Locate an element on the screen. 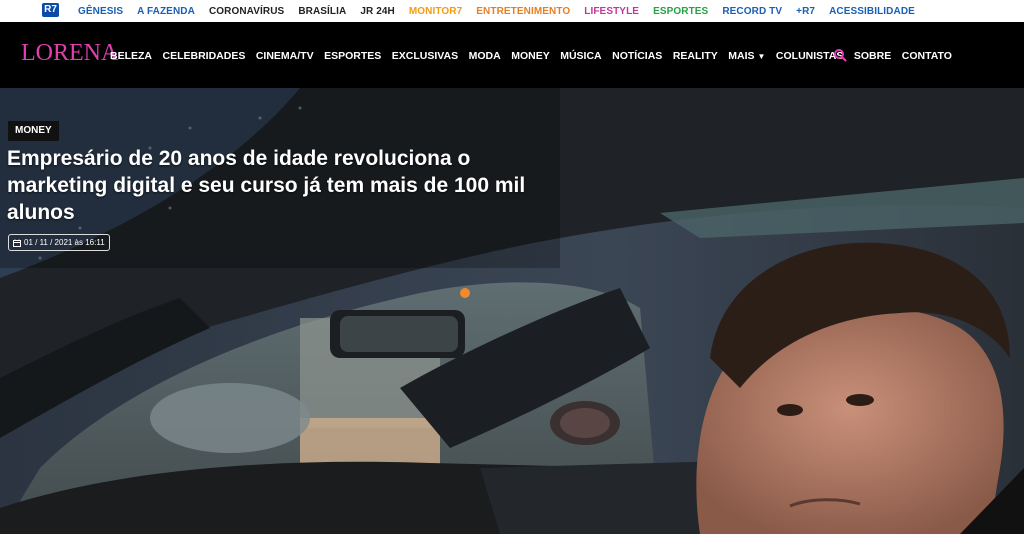 The width and height of the screenshot is (1024, 534). r7-link-jr-24h: JR 24H is located at coordinates (377, 11).